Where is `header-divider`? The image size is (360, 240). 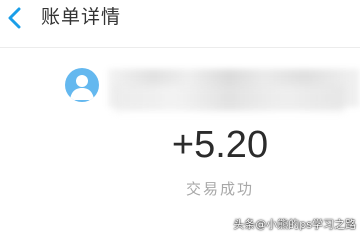 header-divider is located at coordinates (180, 47).